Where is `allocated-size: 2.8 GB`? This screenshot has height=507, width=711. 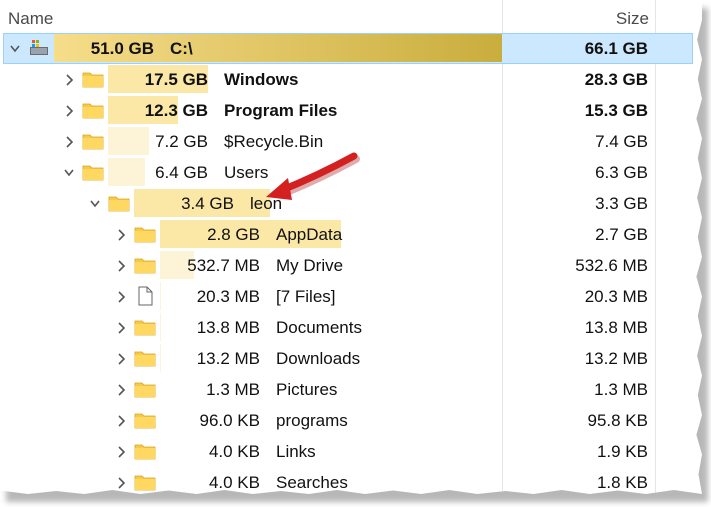 allocated-size: 2.8 GB is located at coordinates (233, 234).